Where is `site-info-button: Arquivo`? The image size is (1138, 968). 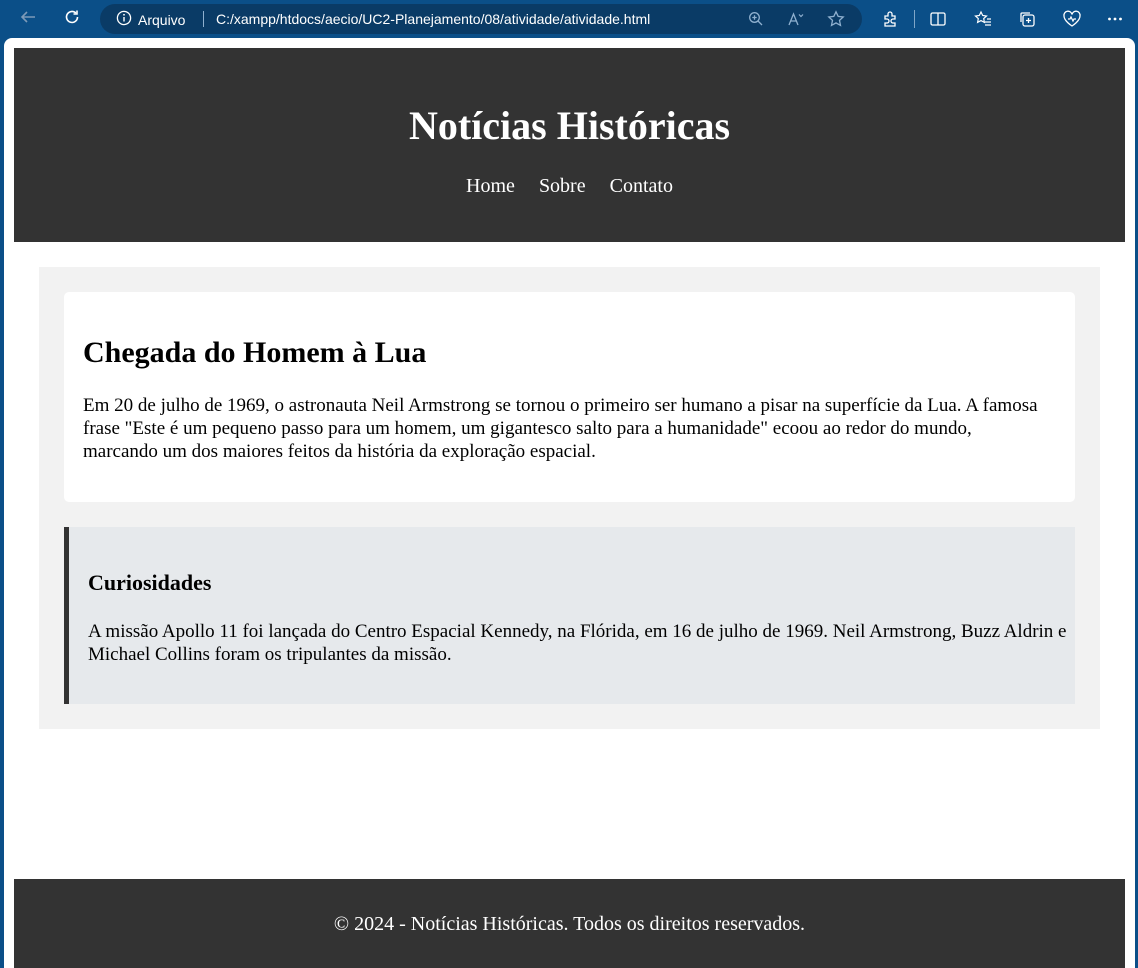 site-info-button: Arquivo is located at coordinates (150, 19).